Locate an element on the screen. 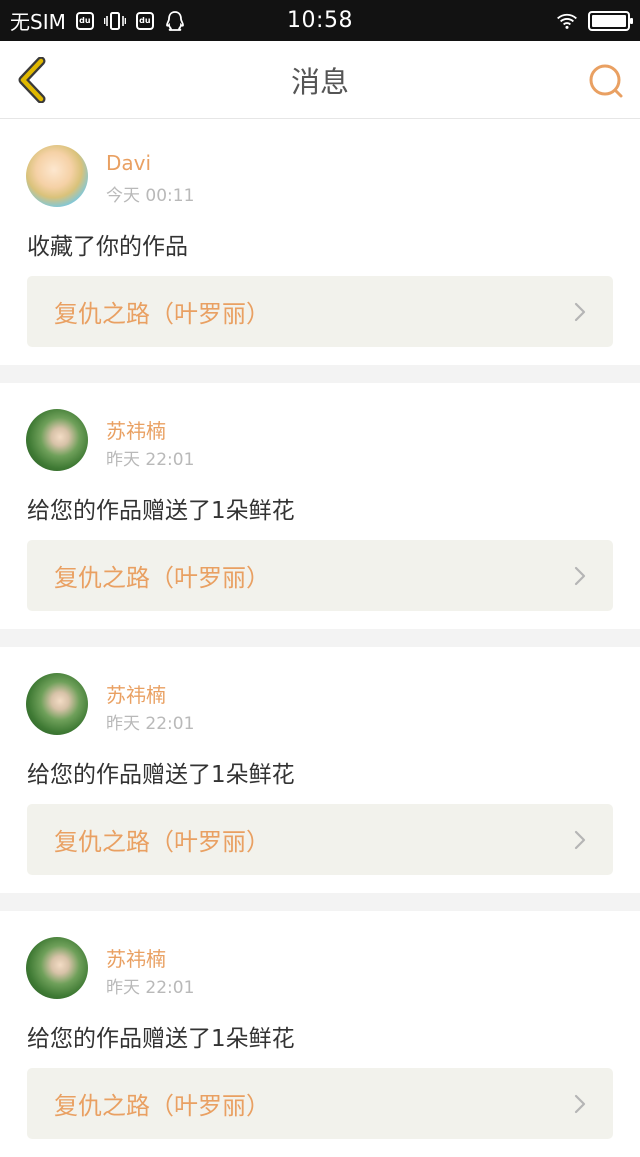 Image resolution: width=640 pixels, height=1157 pixels. message-time: 今天 00:11 is located at coordinates (150, 196).